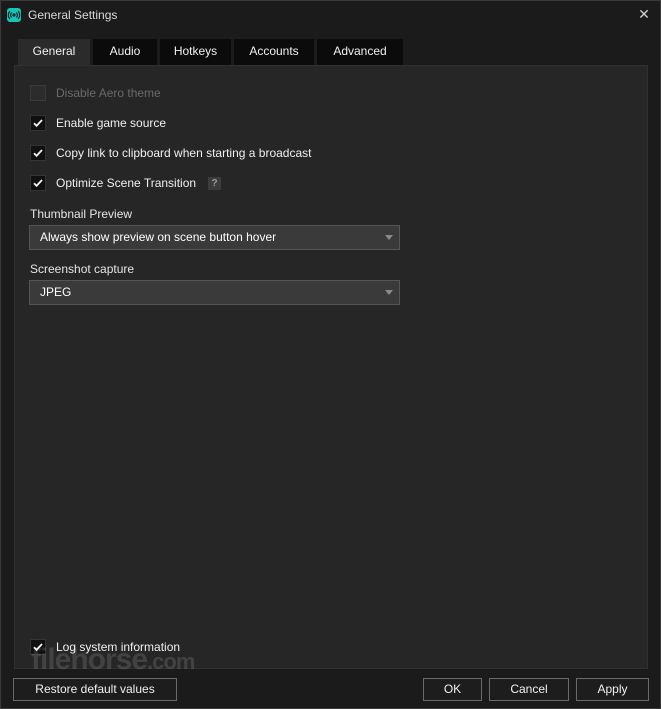  What do you see at coordinates (529, 689) in the screenshot?
I see `cancel-button: Cancel` at bounding box center [529, 689].